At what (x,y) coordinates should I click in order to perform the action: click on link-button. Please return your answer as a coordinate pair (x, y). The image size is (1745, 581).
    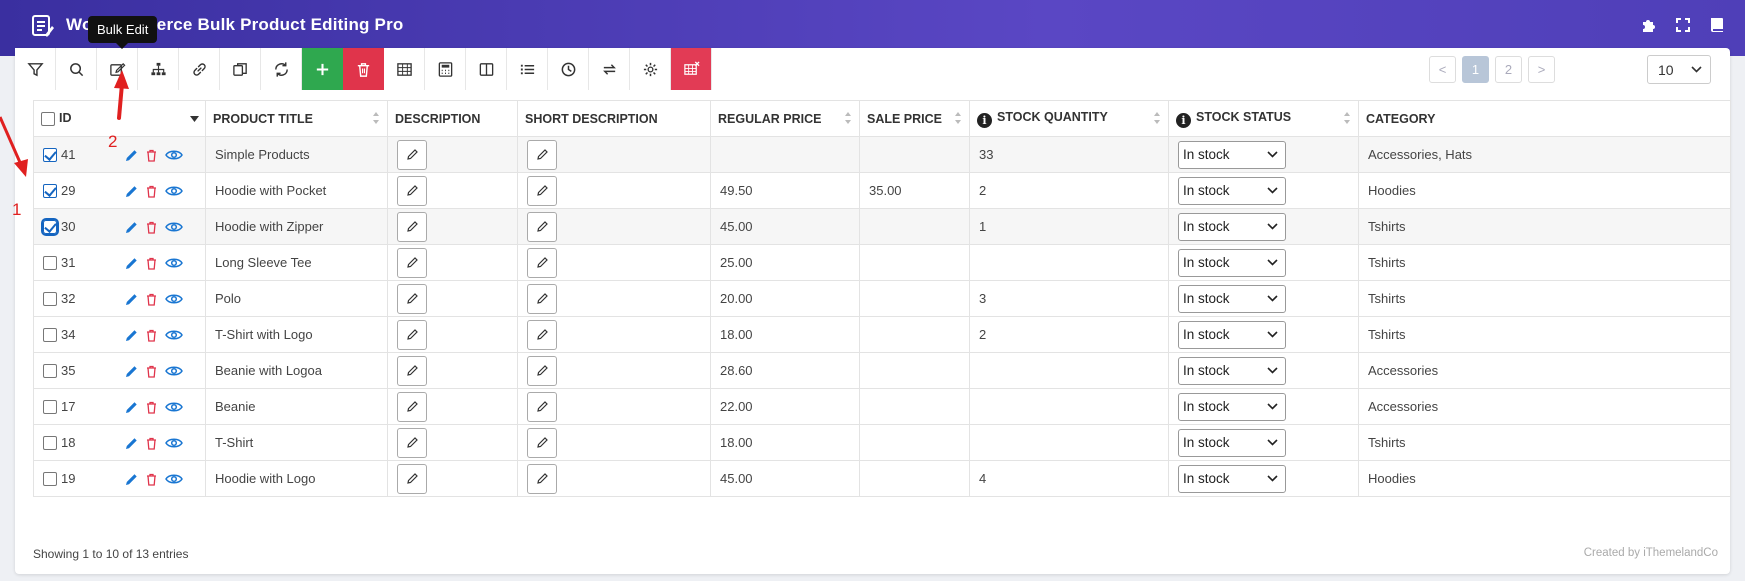
    Looking at the image, I should click on (199, 69).